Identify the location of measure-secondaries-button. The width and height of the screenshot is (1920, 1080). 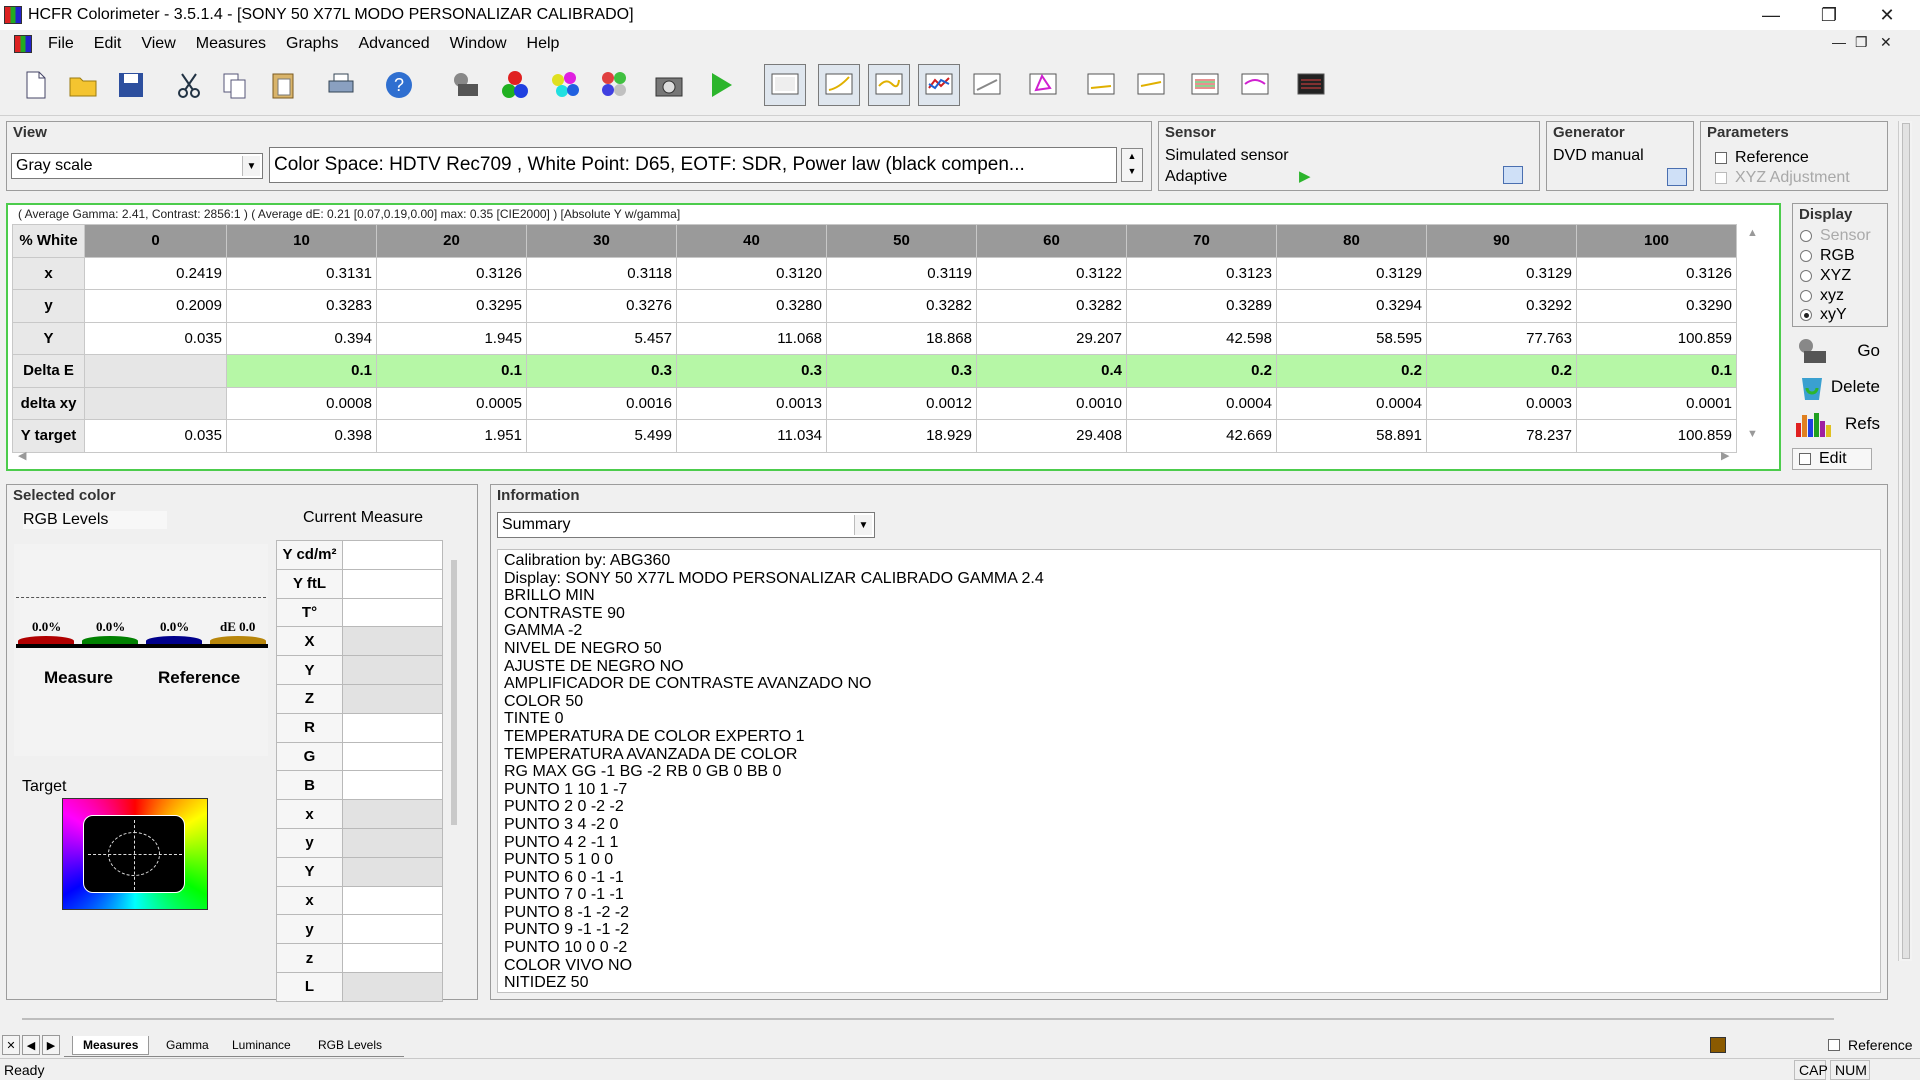
(565, 85).